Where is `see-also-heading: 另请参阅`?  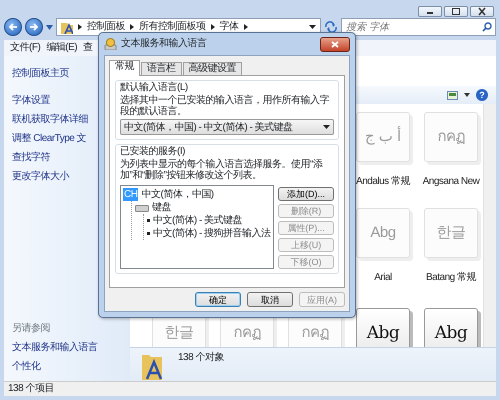 see-also-heading: 另请参阅 is located at coordinates (31, 329).